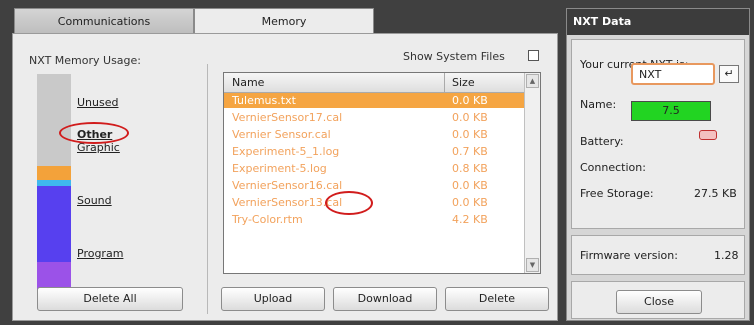 This screenshot has width=754, height=325. Describe the element at coordinates (207, 189) in the screenshot. I see `panel-divider` at that location.